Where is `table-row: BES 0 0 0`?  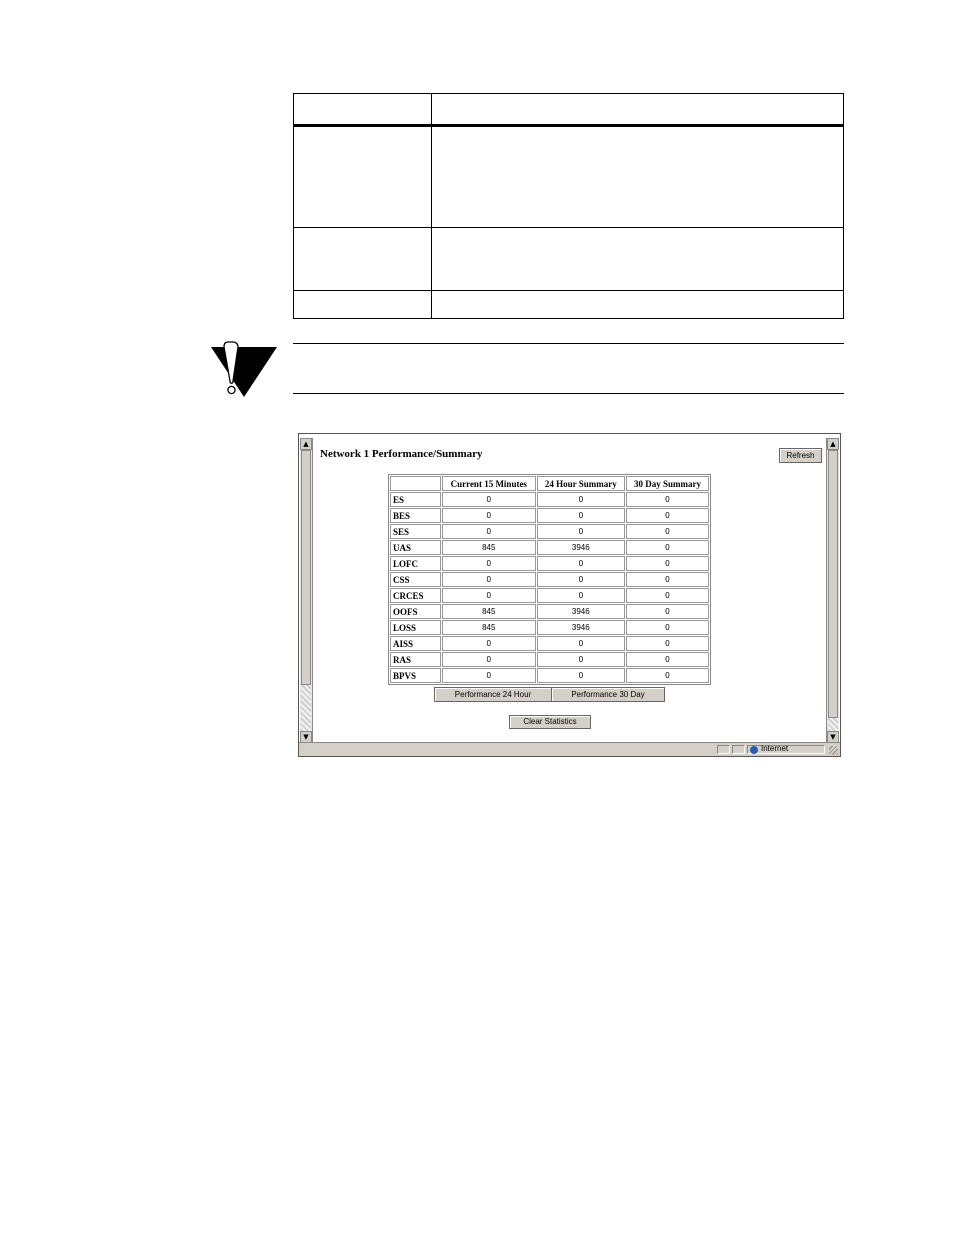
table-row: BES 0 0 0 is located at coordinates (549, 515).